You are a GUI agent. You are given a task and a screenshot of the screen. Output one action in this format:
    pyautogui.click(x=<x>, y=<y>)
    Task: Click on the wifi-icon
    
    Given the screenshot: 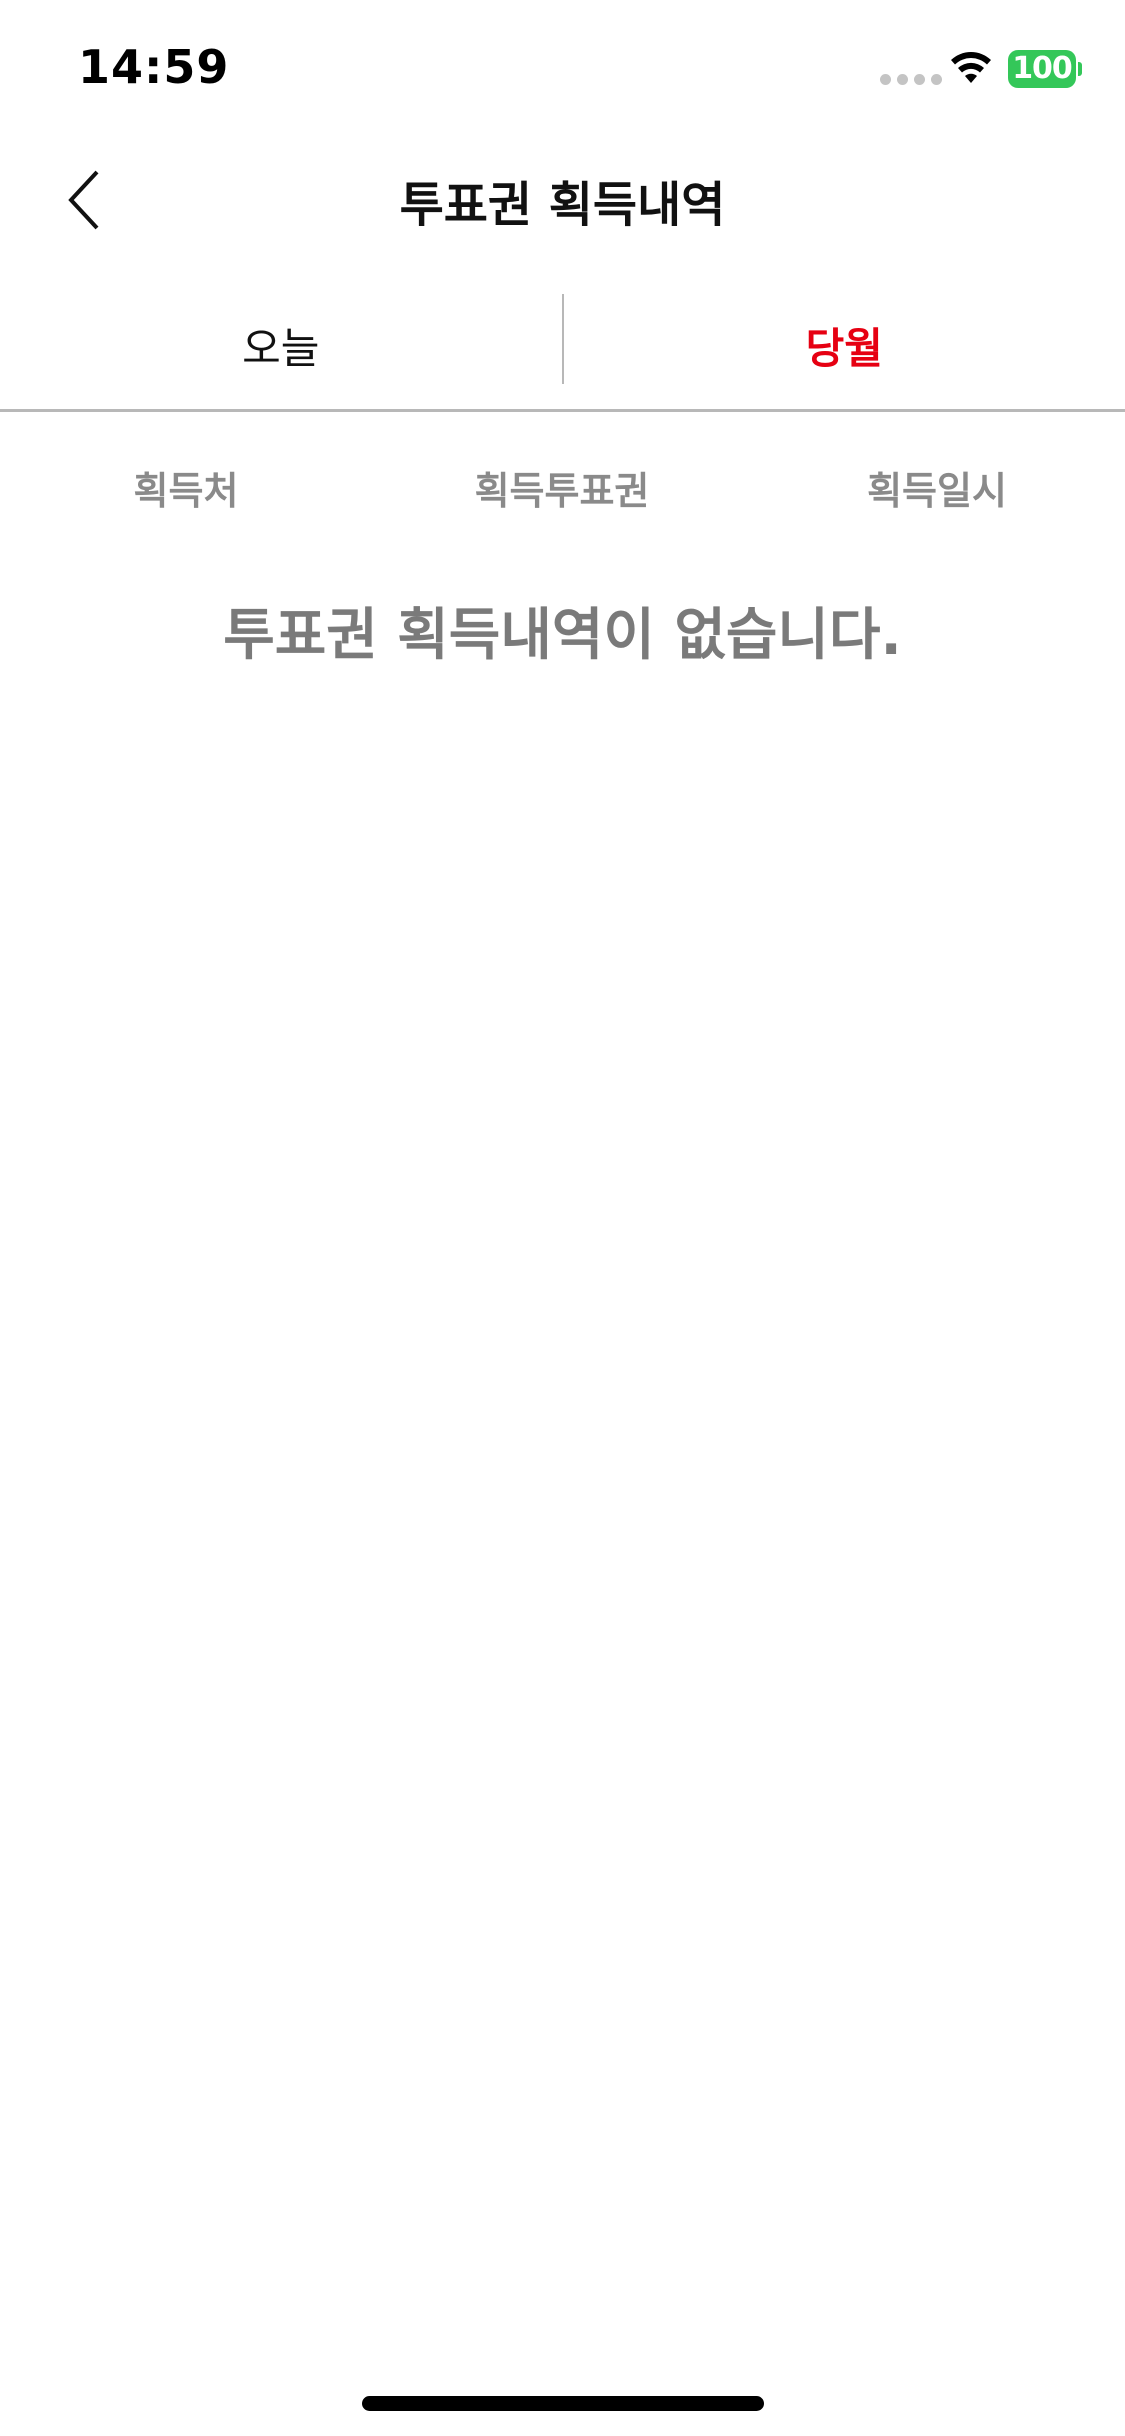 What is the action you would take?
    pyautogui.click(x=971, y=67)
    